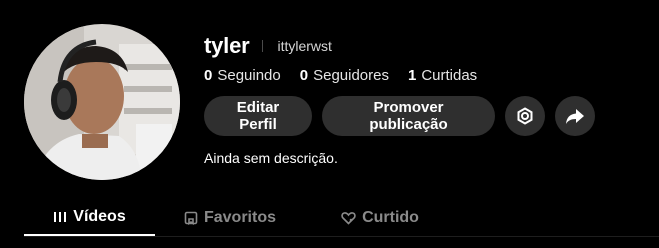 This screenshot has height=248, width=659. What do you see at coordinates (348, 218) in the screenshot?
I see `heart-icon` at bounding box center [348, 218].